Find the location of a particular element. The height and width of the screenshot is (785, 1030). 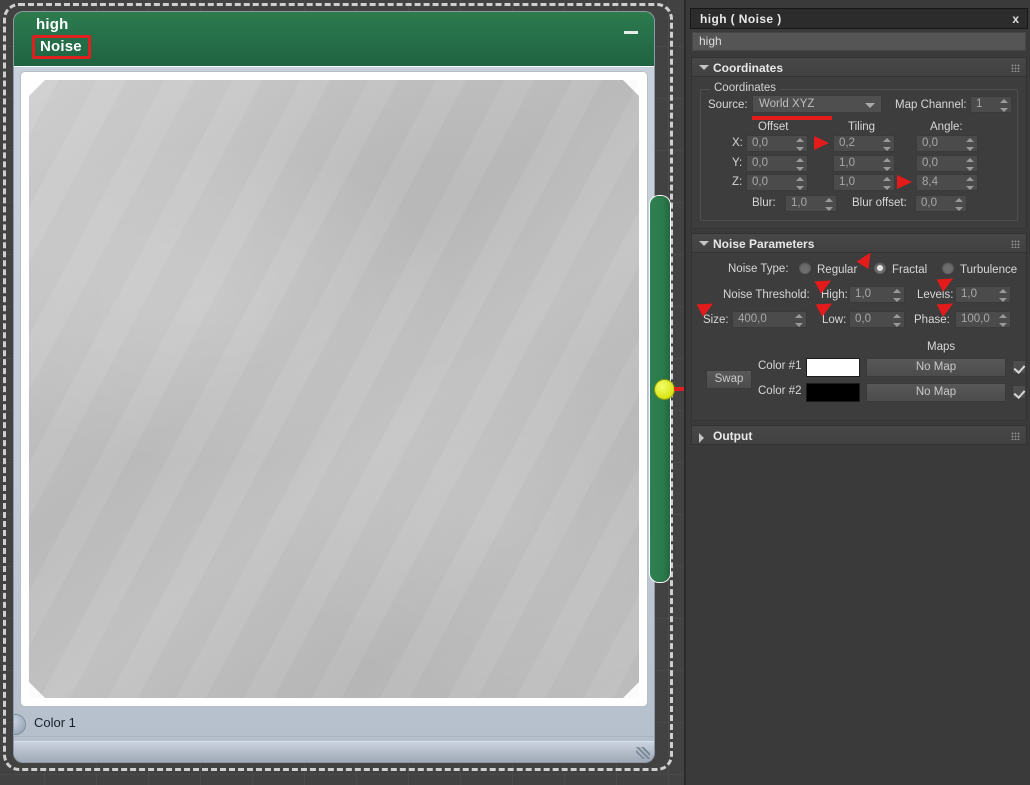

node-header: high Noise is located at coordinates (334, 39).